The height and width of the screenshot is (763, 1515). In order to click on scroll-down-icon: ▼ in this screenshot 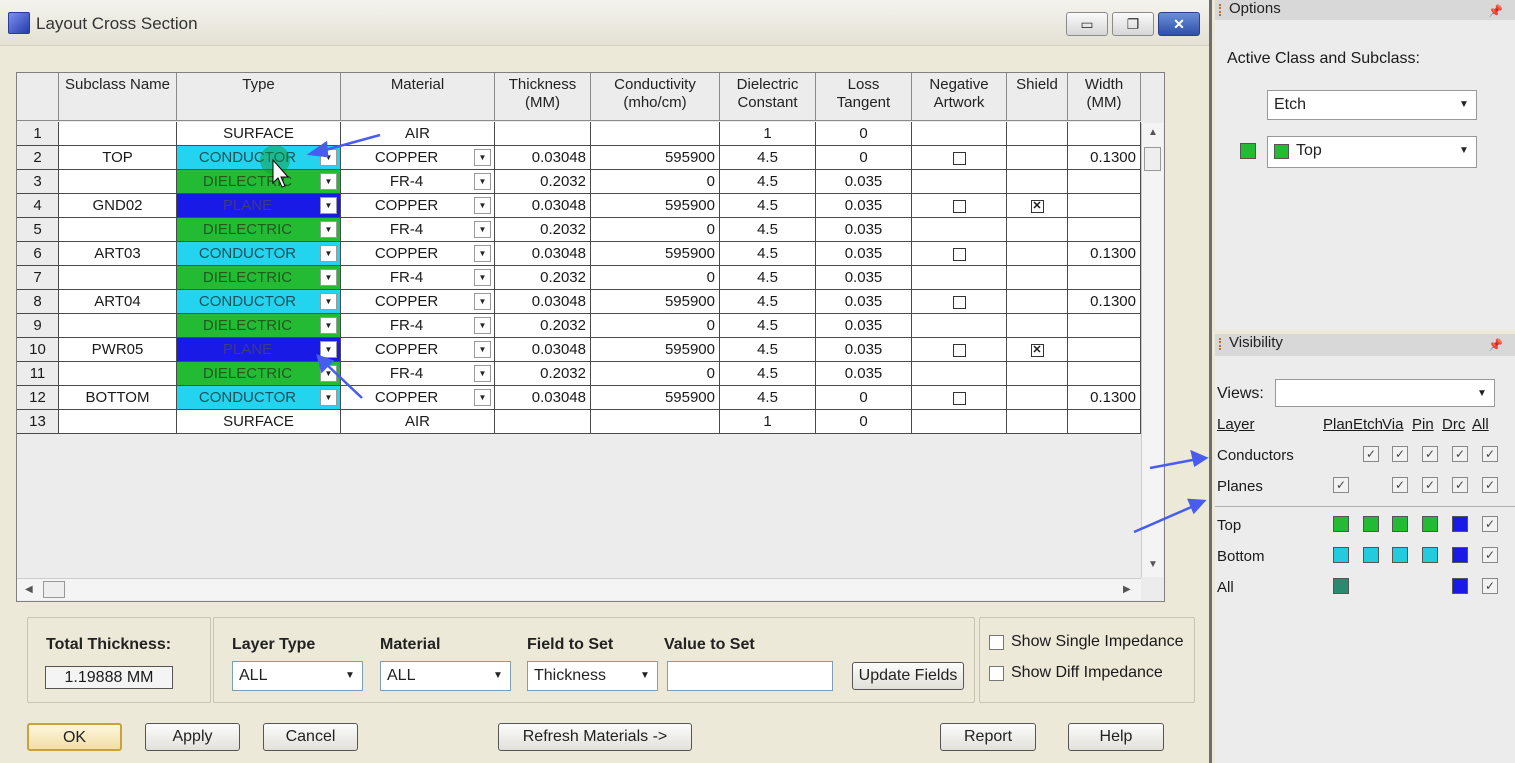, I will do `click(1153, 564)`.